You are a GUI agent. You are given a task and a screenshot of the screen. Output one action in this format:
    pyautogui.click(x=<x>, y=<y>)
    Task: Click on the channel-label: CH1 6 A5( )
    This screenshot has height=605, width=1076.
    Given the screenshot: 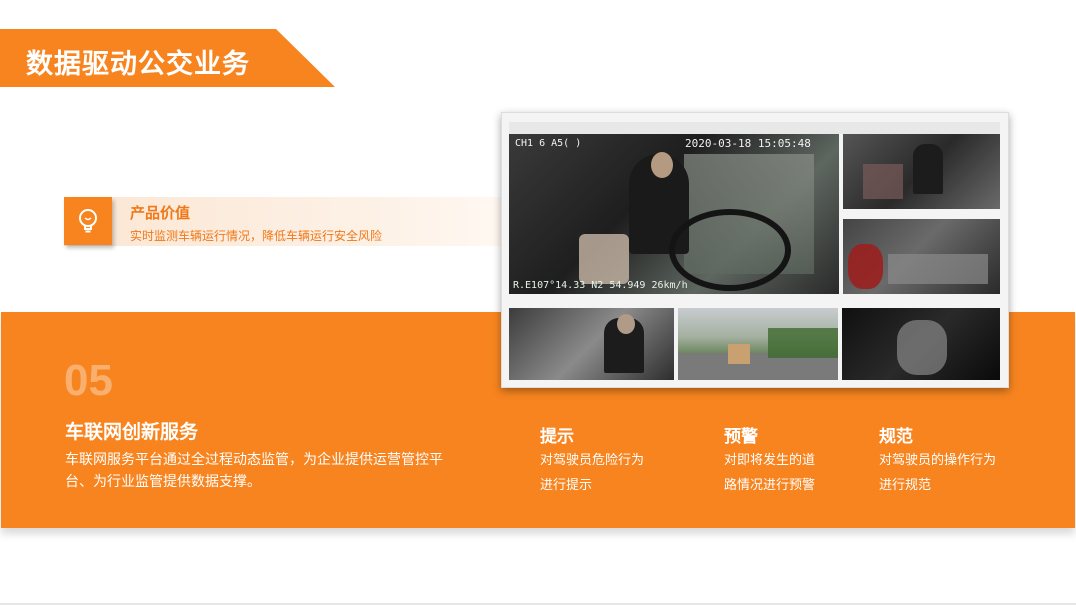 What is the action you would take?
    pyautogui.click(x=548, y=143)
    